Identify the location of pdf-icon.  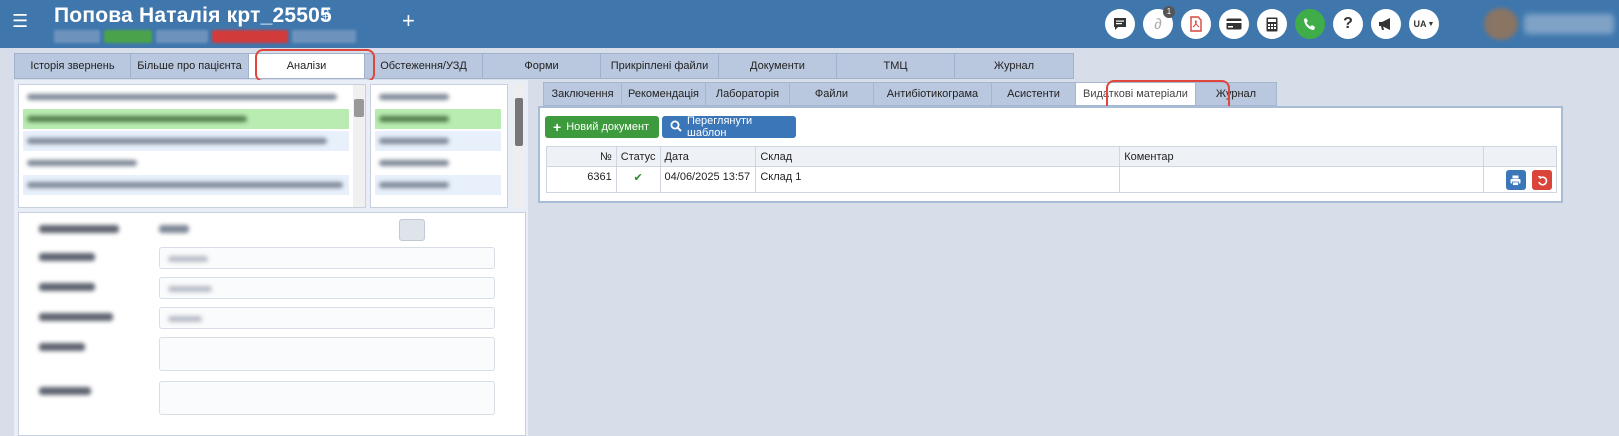
(1196, 24).